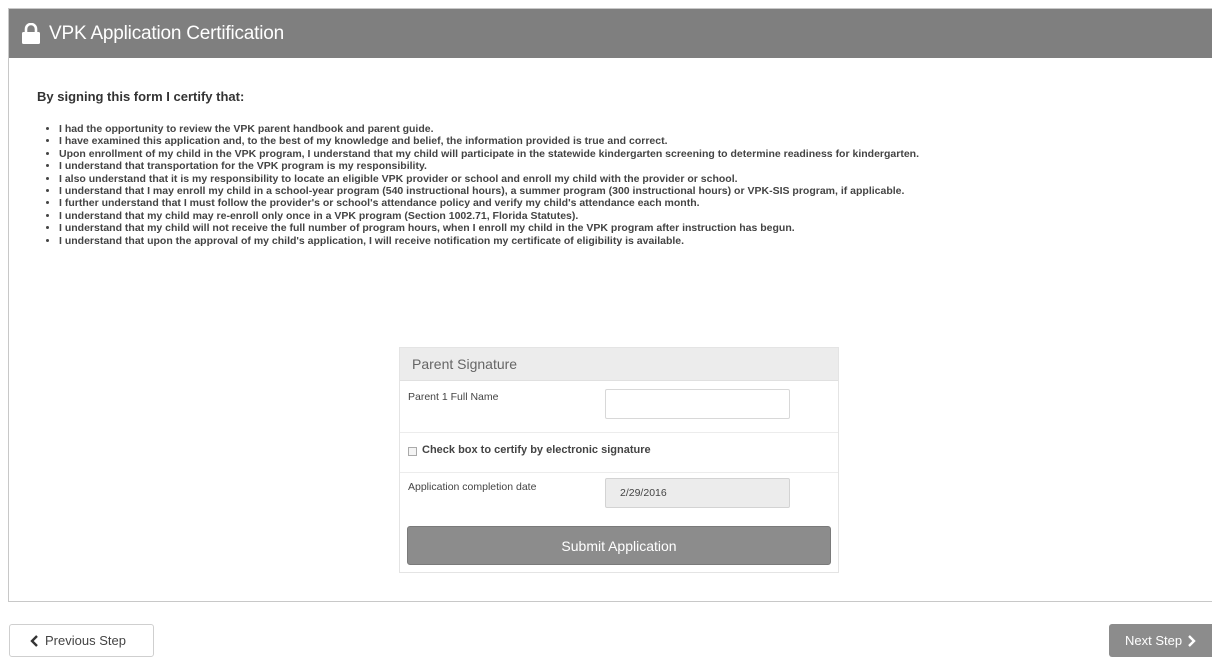 Image resolution: width=1212 pixels, height=659 pixels. I want to click on completion-date-field: 2/29/2016, so click(697, 493).